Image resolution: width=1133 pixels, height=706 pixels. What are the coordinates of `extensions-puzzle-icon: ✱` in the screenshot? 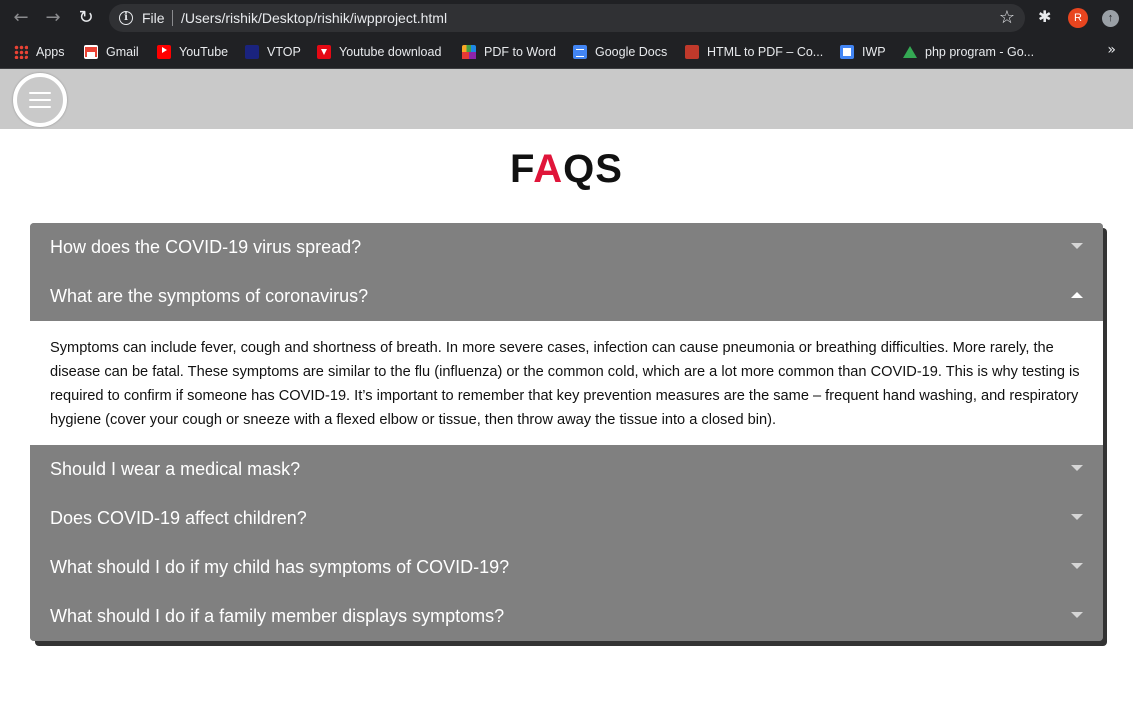 It's located at (1047, 17).